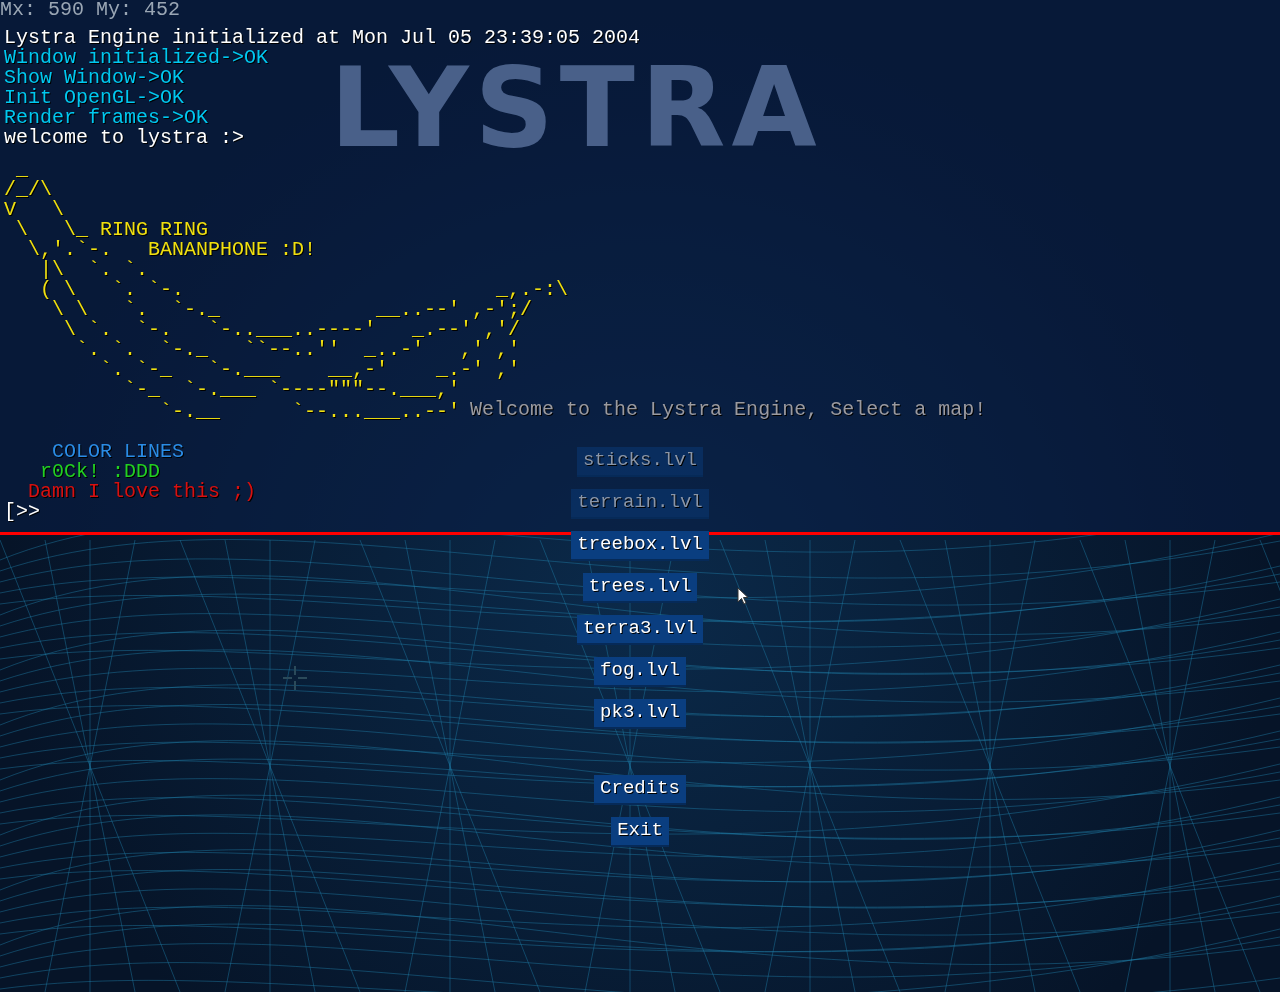 The height and width of the screenshot is (992, 1280). What do you see at coordinates (28, 190) in the screenshot?
I see `ascii-art-line: /_/\` at bounding box center [28, 190].